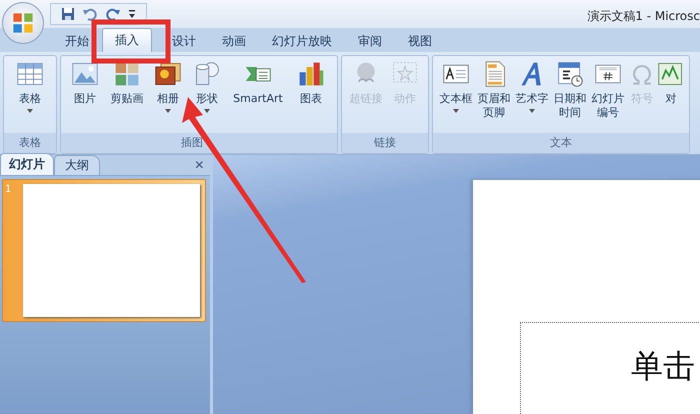 The image size is (700, 414). Describe the element at coordinates (671, 74) in the screenshot. I see `object-icon` at that location.